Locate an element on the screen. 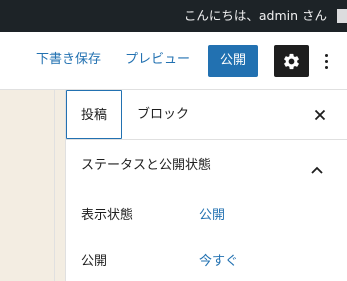  publish-date-button: 今すぐ is located at coordinates (218, 262).